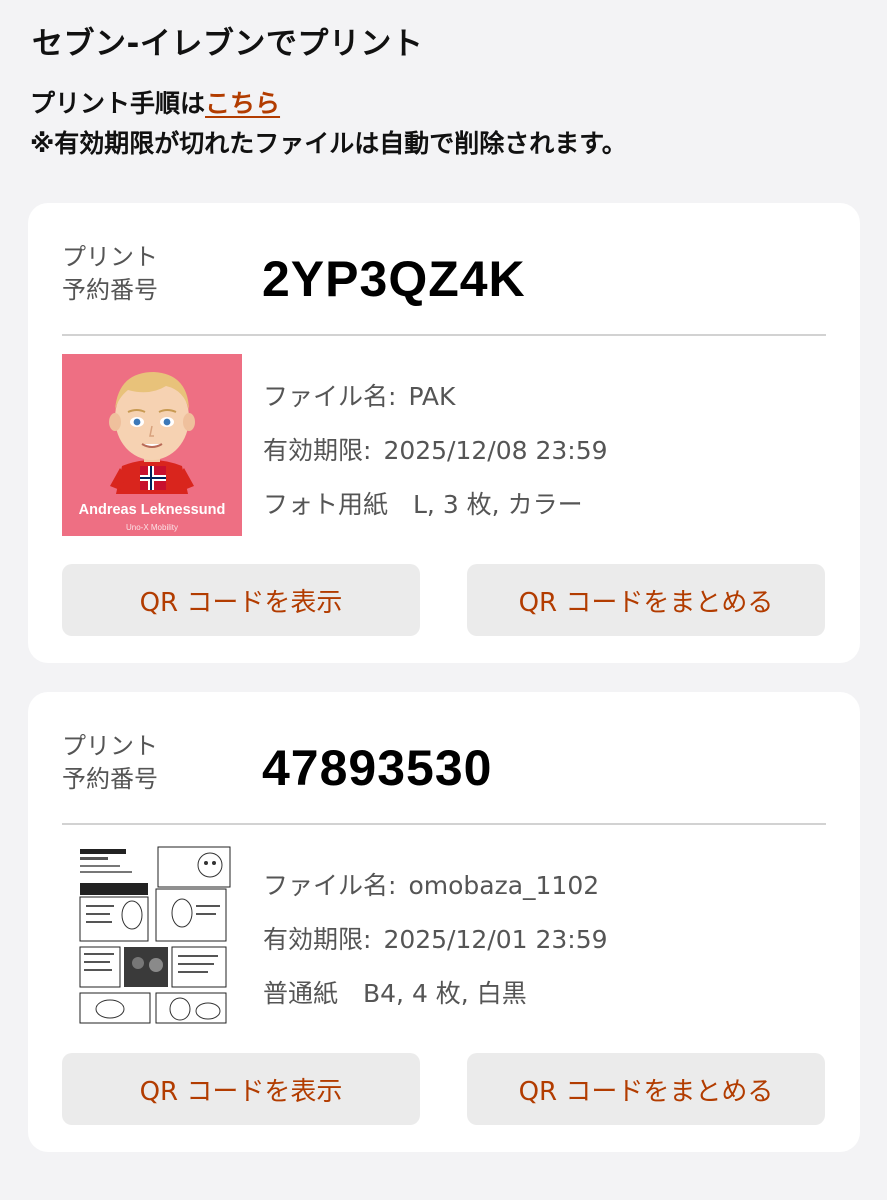 This screenshot has width=887, height=1200. I want to click on file-name-value: omobaza_1102, so click(504, 885).